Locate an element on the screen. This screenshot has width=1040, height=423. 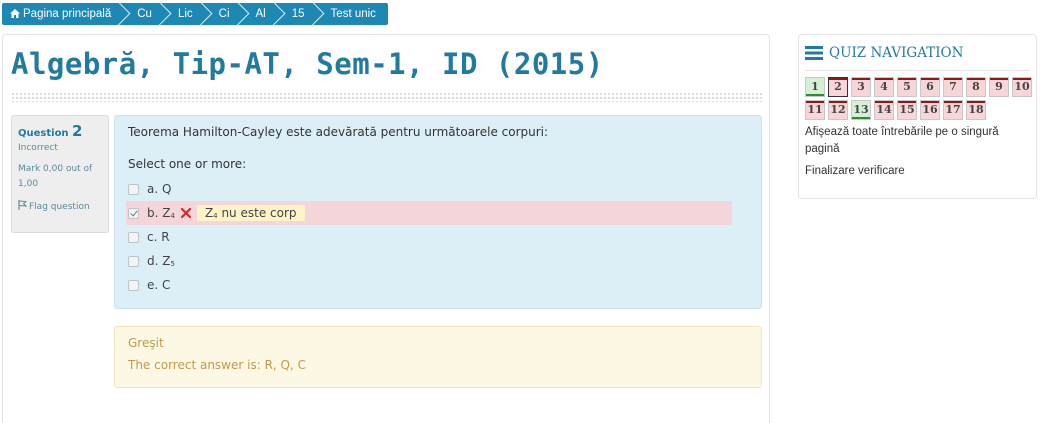
quiz-nav-button-1: 1 is located at coordinates (815, 87).